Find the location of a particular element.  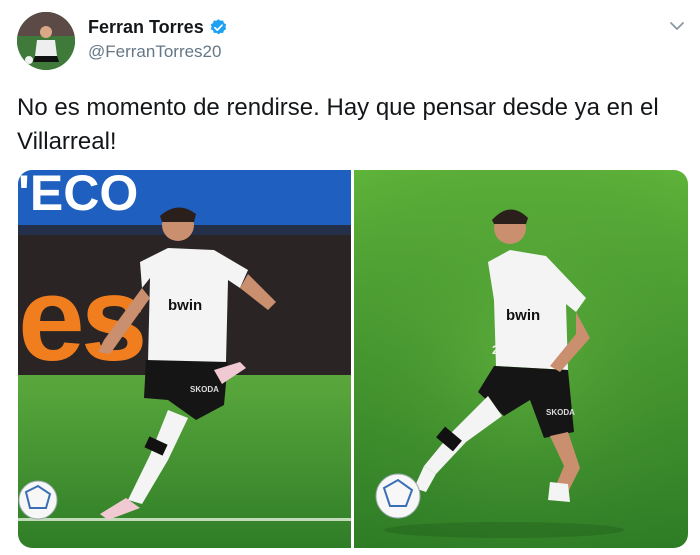

jersey-sponsor-text-2: bwin is located at coordinates (523, 315).